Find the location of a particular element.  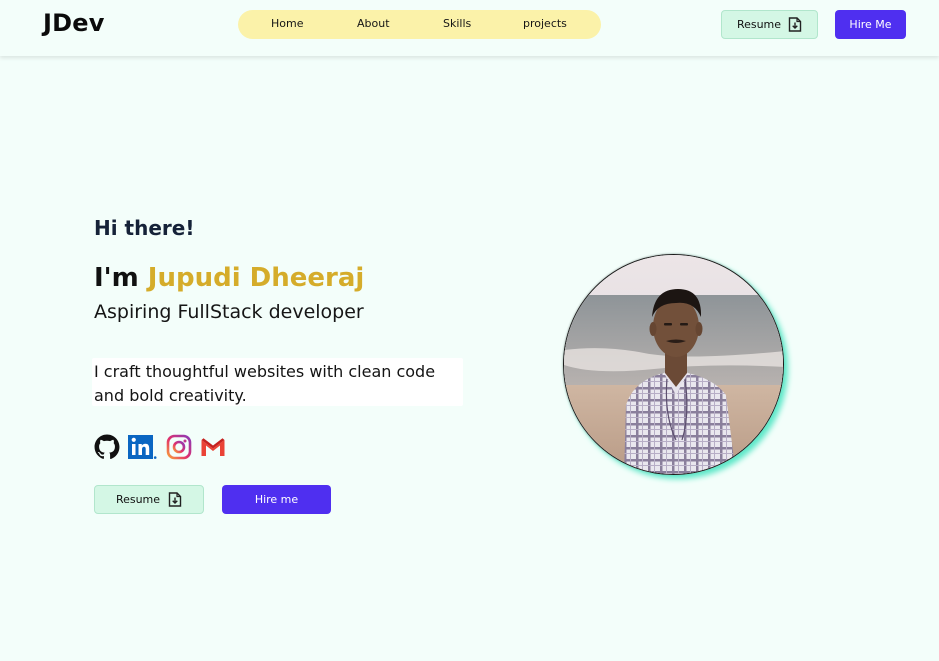

header-hire-me-button: Hire Me is located at coordinates (870, 24).